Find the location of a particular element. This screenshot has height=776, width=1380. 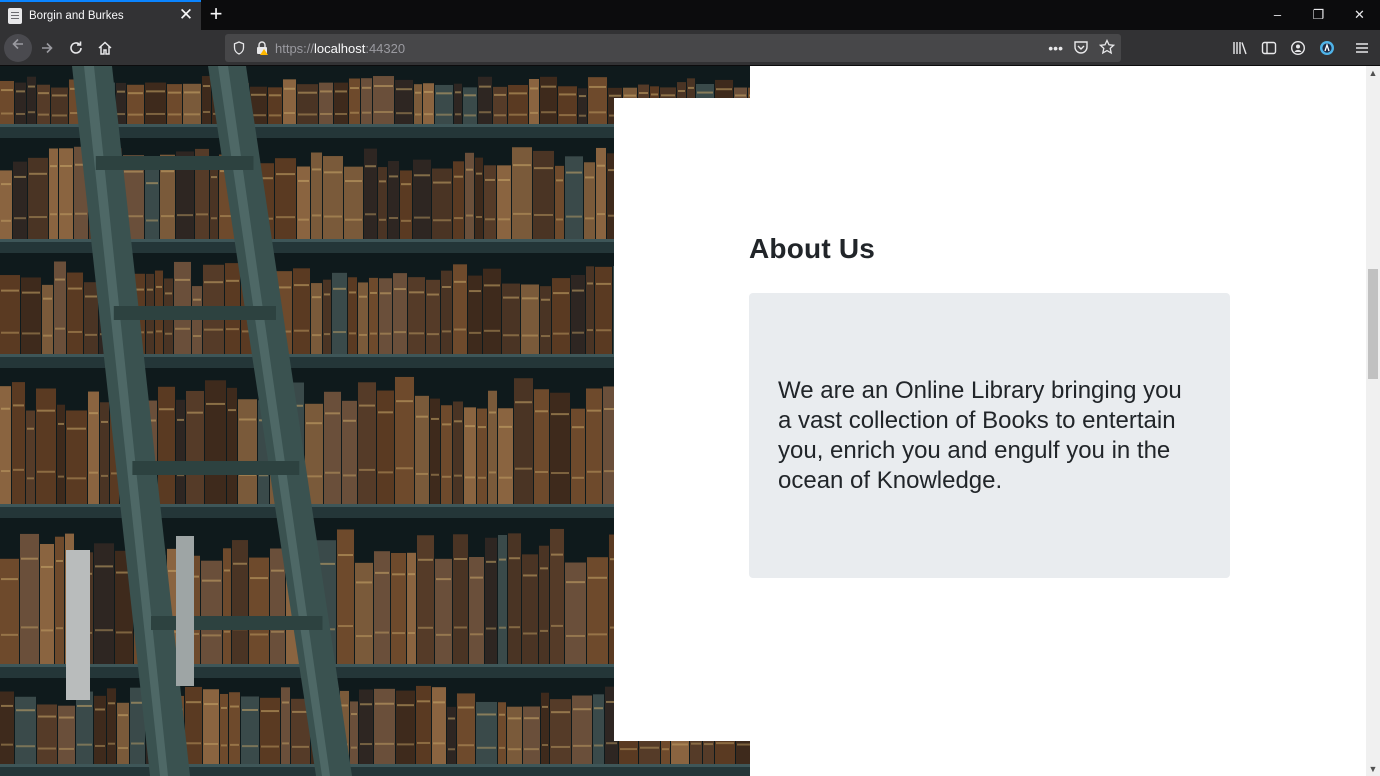

tab-title: Borgin and Burkes is located at coordinates (76, 16).